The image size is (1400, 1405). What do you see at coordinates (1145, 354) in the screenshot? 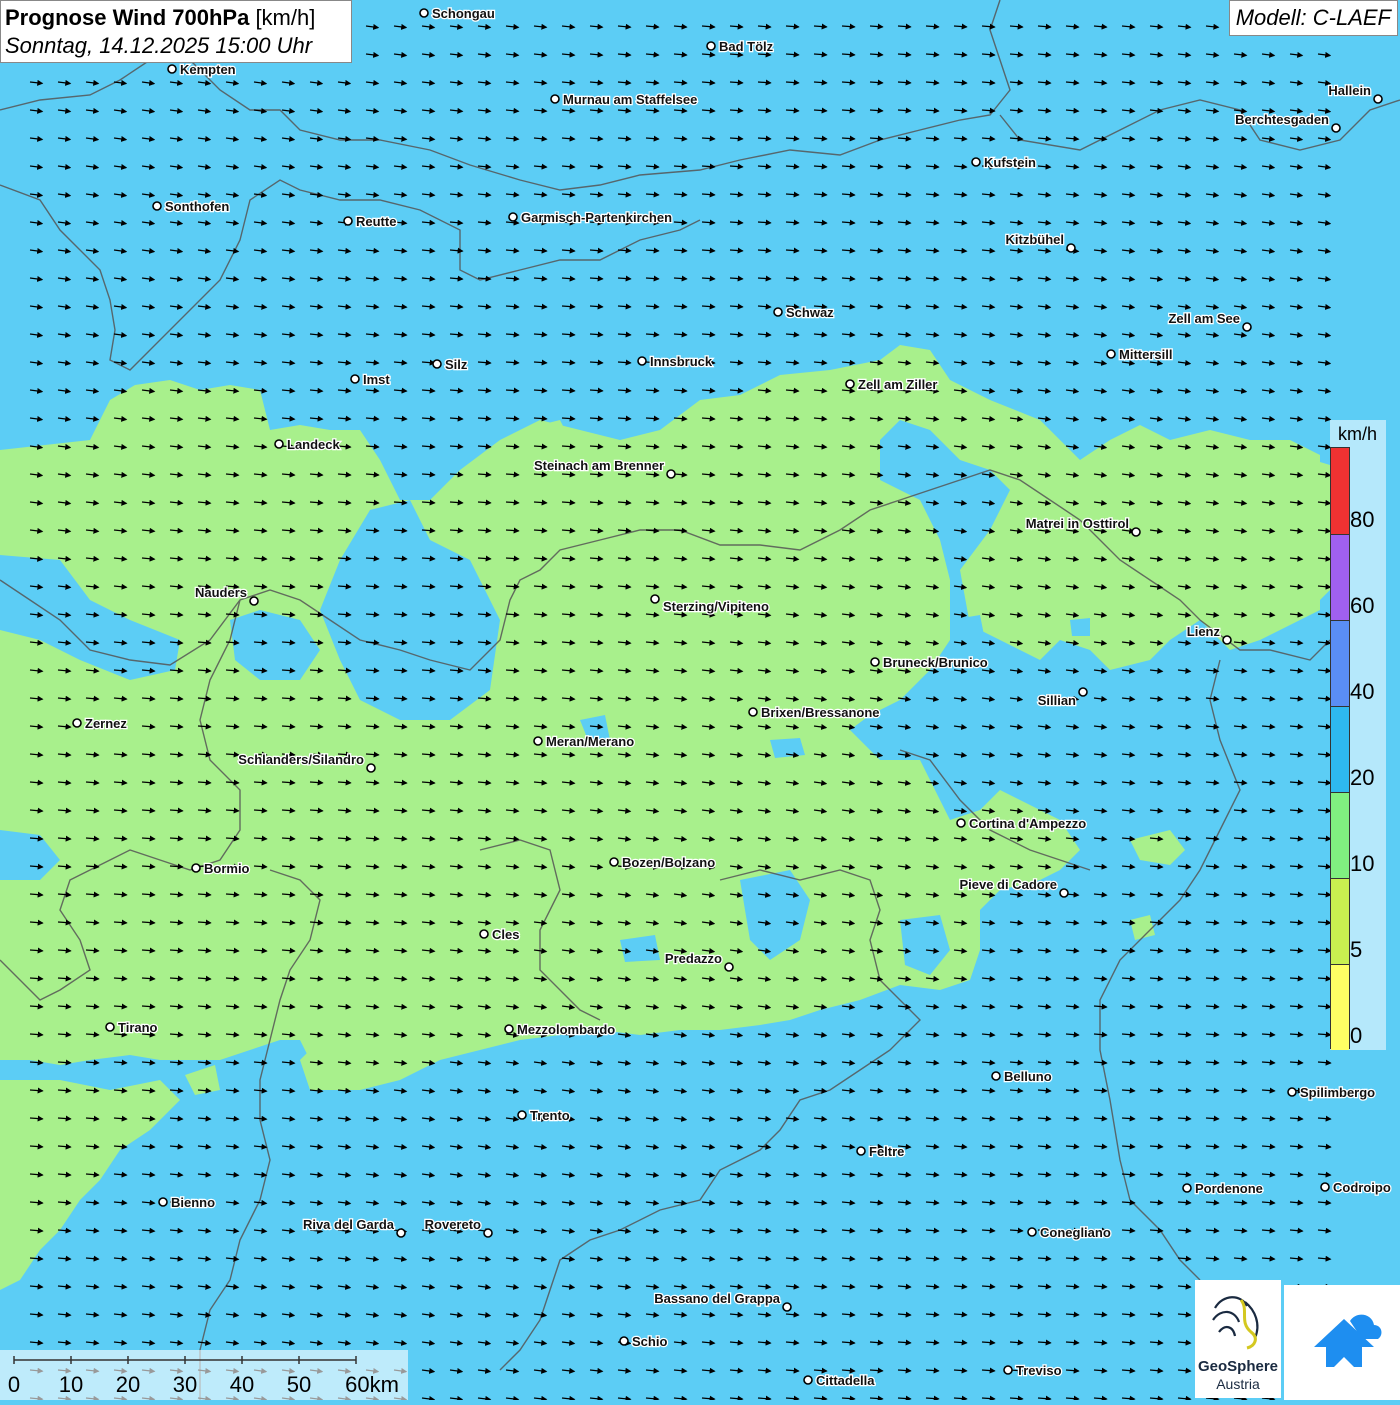
I see `city-label: Mittersill` at bounding box center [1145, 354].